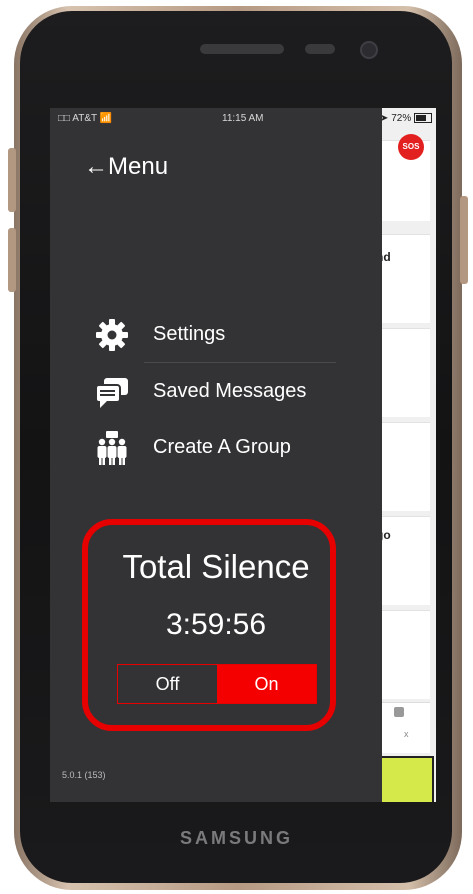 Image resolution: width=473 pixels, height=894 pixels. I want to click on group-icon, so click(112, 448).